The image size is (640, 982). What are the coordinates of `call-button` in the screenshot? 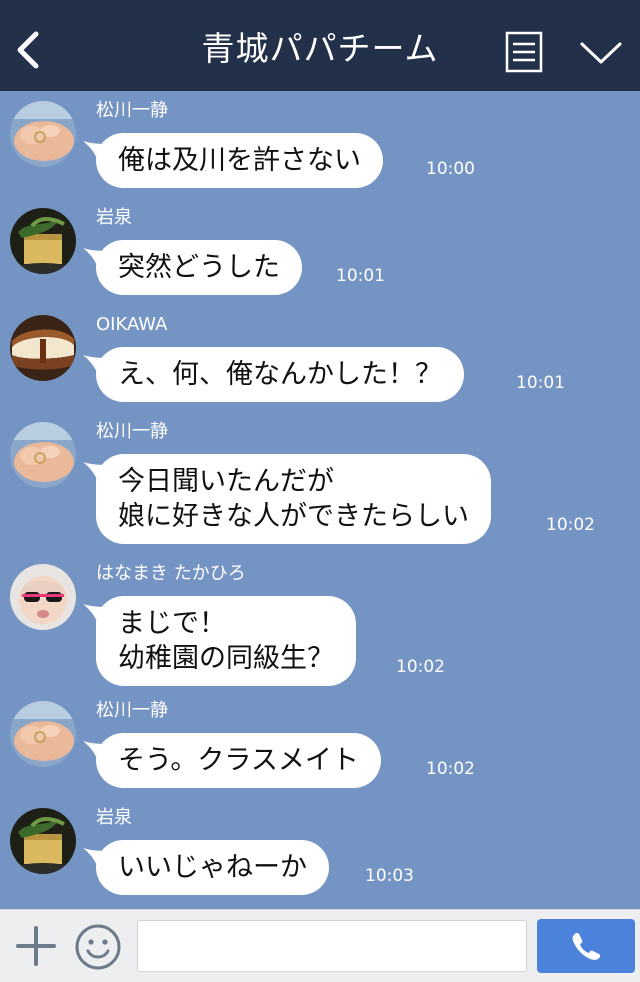 It's located at (586, 946).